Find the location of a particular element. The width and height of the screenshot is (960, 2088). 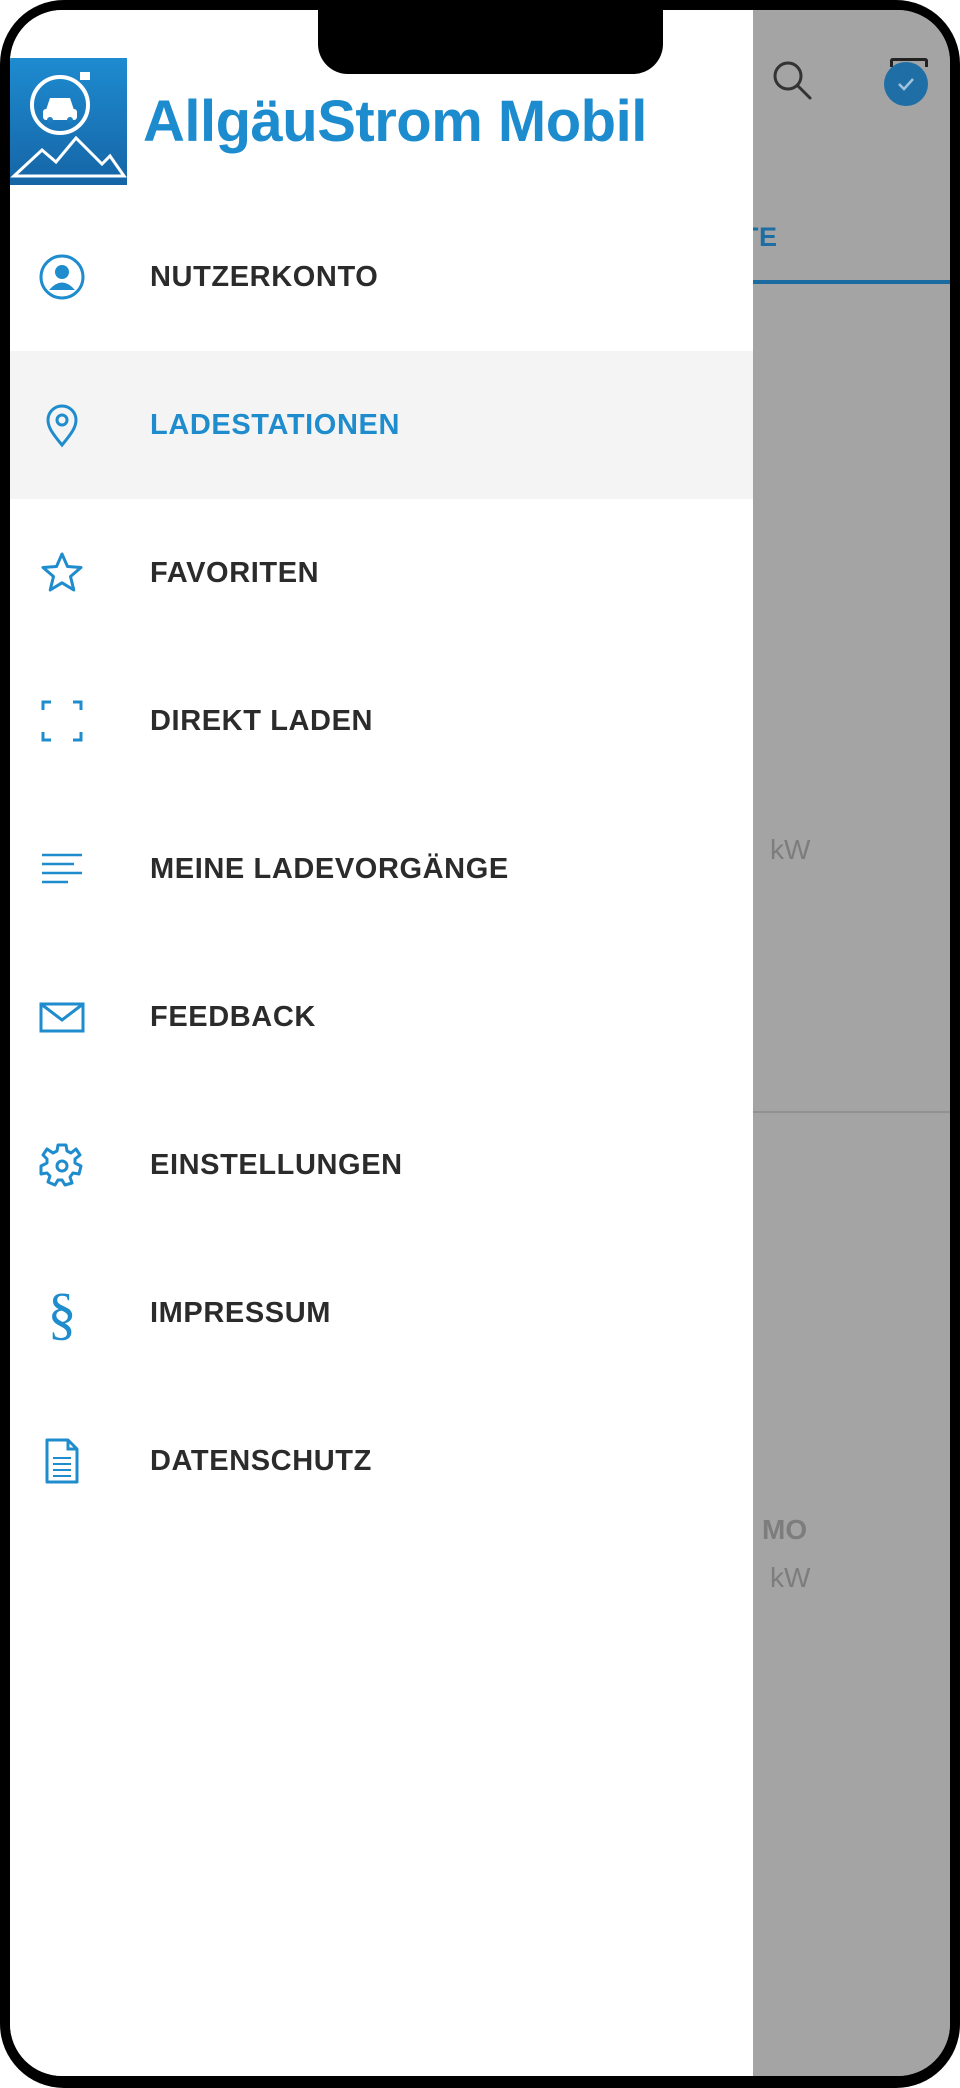

background-tab-indicator is located at coordinates (850, 282).